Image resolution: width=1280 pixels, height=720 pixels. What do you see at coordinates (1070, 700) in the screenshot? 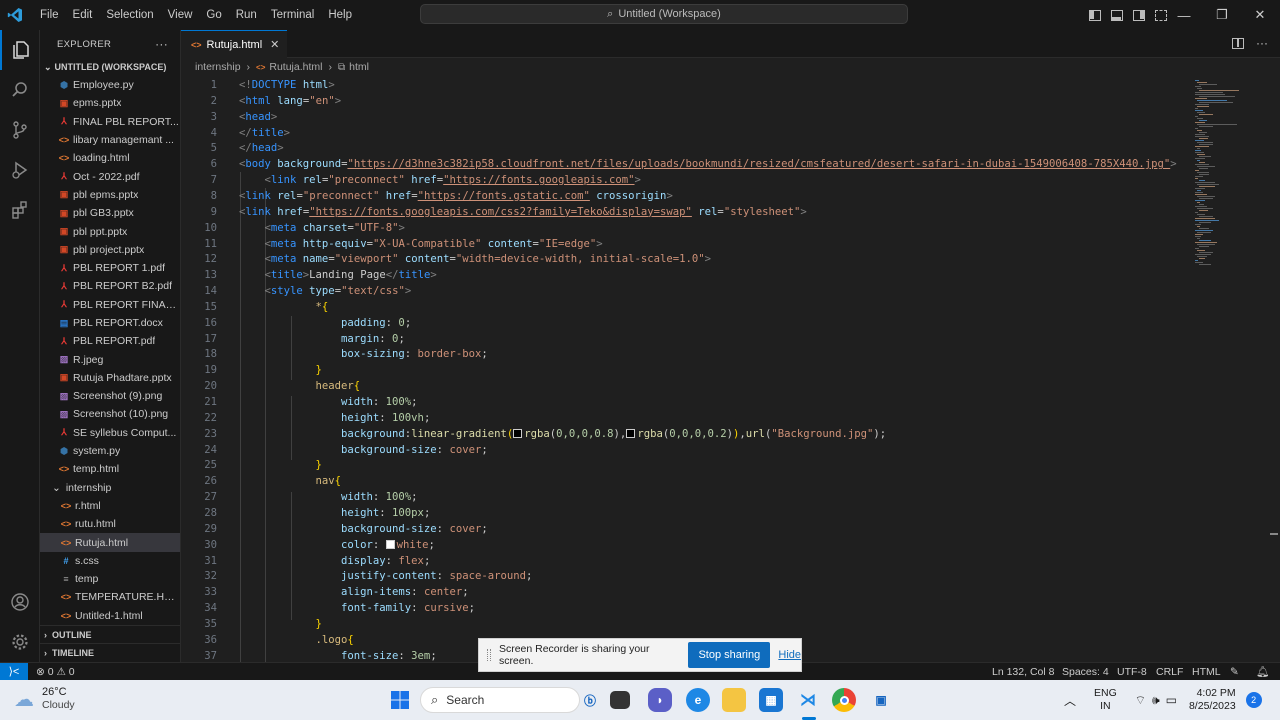
I see `chevron-up-icon: ︿` at bounding box center [1070, 700].